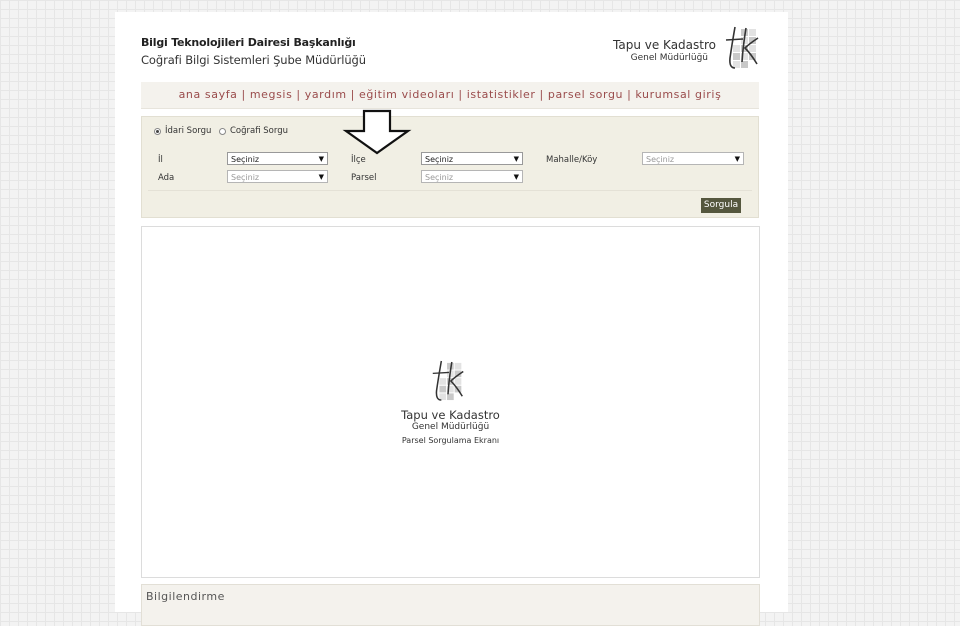 Image resolution: width=960 pixels, height=626 pixels. Describe the element at coordinates (501, 94) in the screenshot. I see `nav-istatistikler: istatistikler` at that location.